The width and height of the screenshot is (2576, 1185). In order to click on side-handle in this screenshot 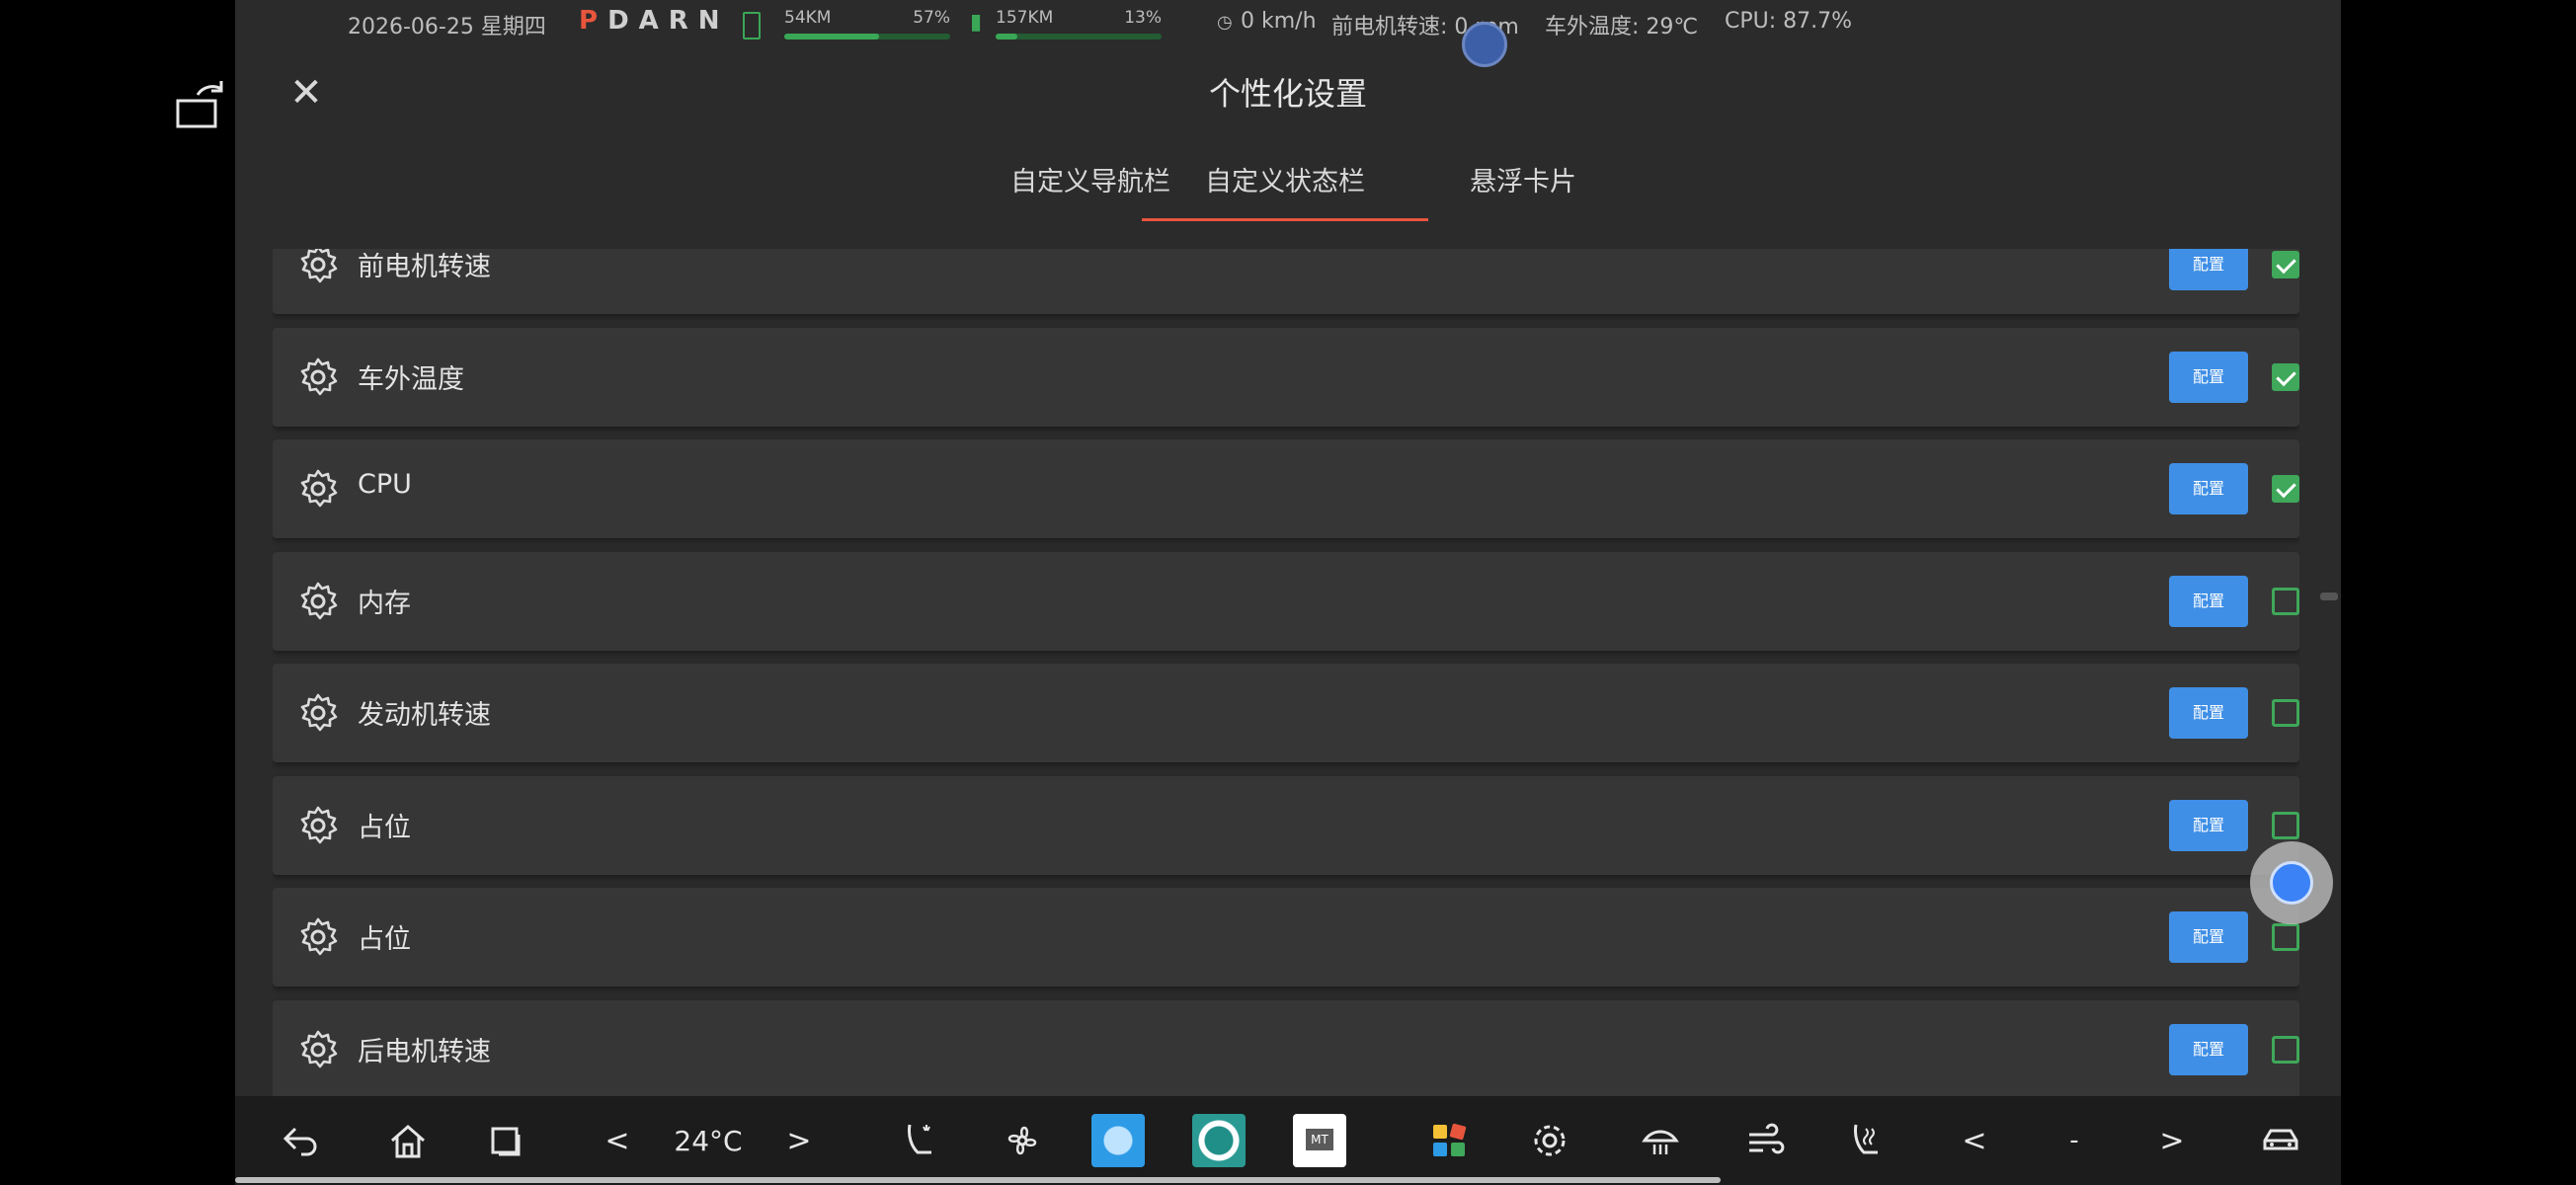, I will do `click(2329, 596)`.